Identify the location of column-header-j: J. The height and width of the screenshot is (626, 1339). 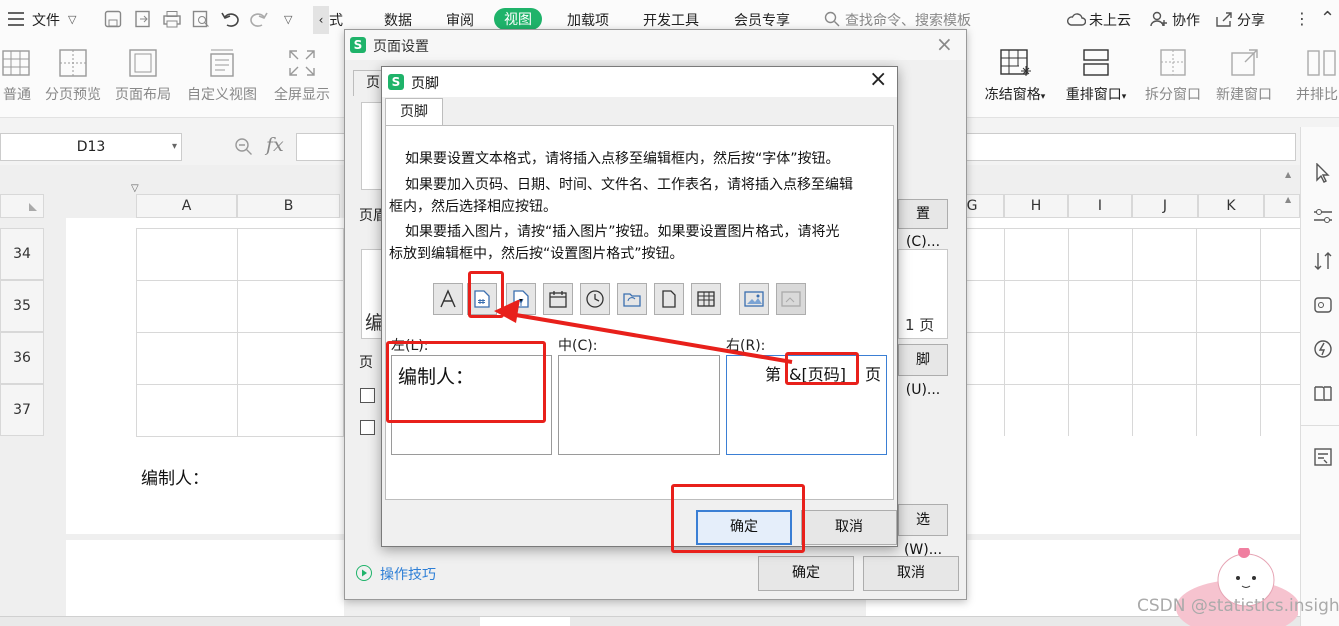
(1165, 206).